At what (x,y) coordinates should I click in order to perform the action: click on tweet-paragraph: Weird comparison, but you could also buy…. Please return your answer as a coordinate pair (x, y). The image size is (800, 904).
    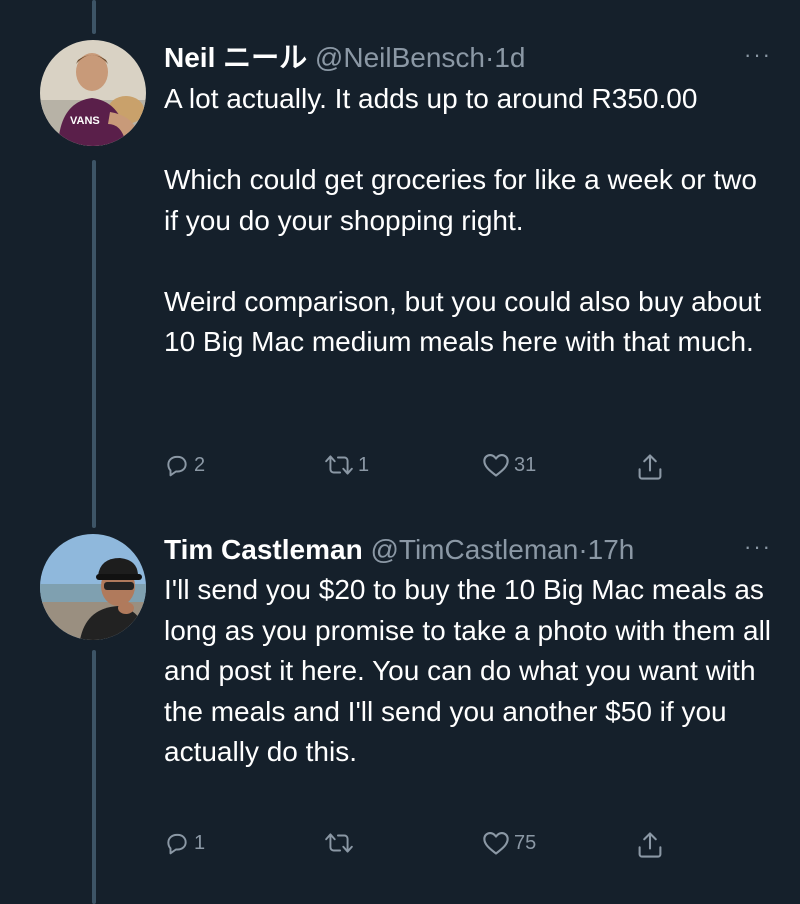
    Looking at the image, I should click on (463, 321).